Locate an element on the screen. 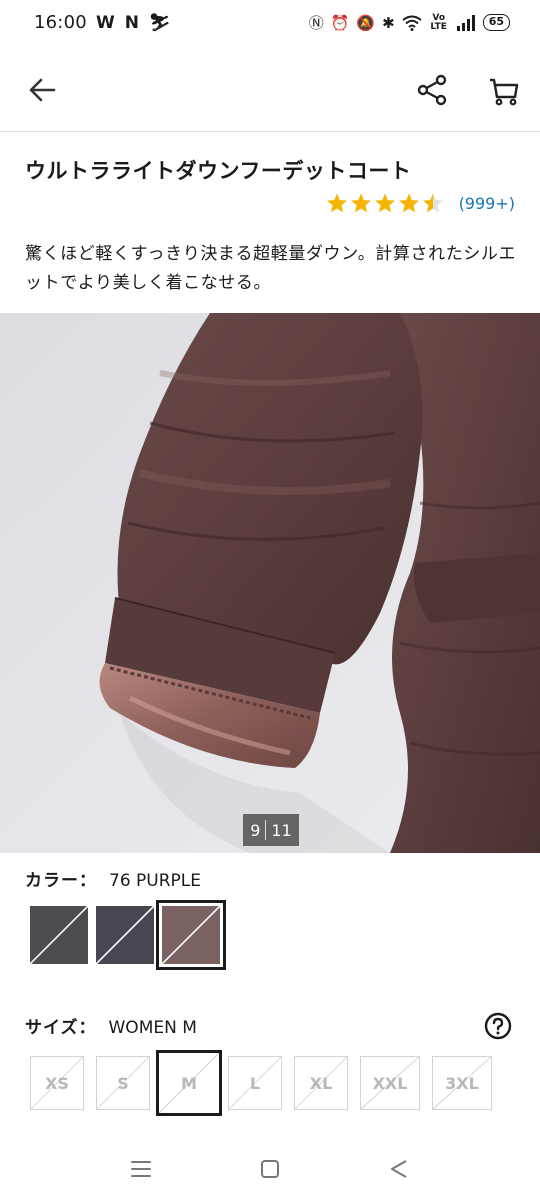 Image resolution: width=540 pixels, height=1200 pixels. product-title: ウルトラライトダウンフーデットコート is located at coordinates (218, 171).